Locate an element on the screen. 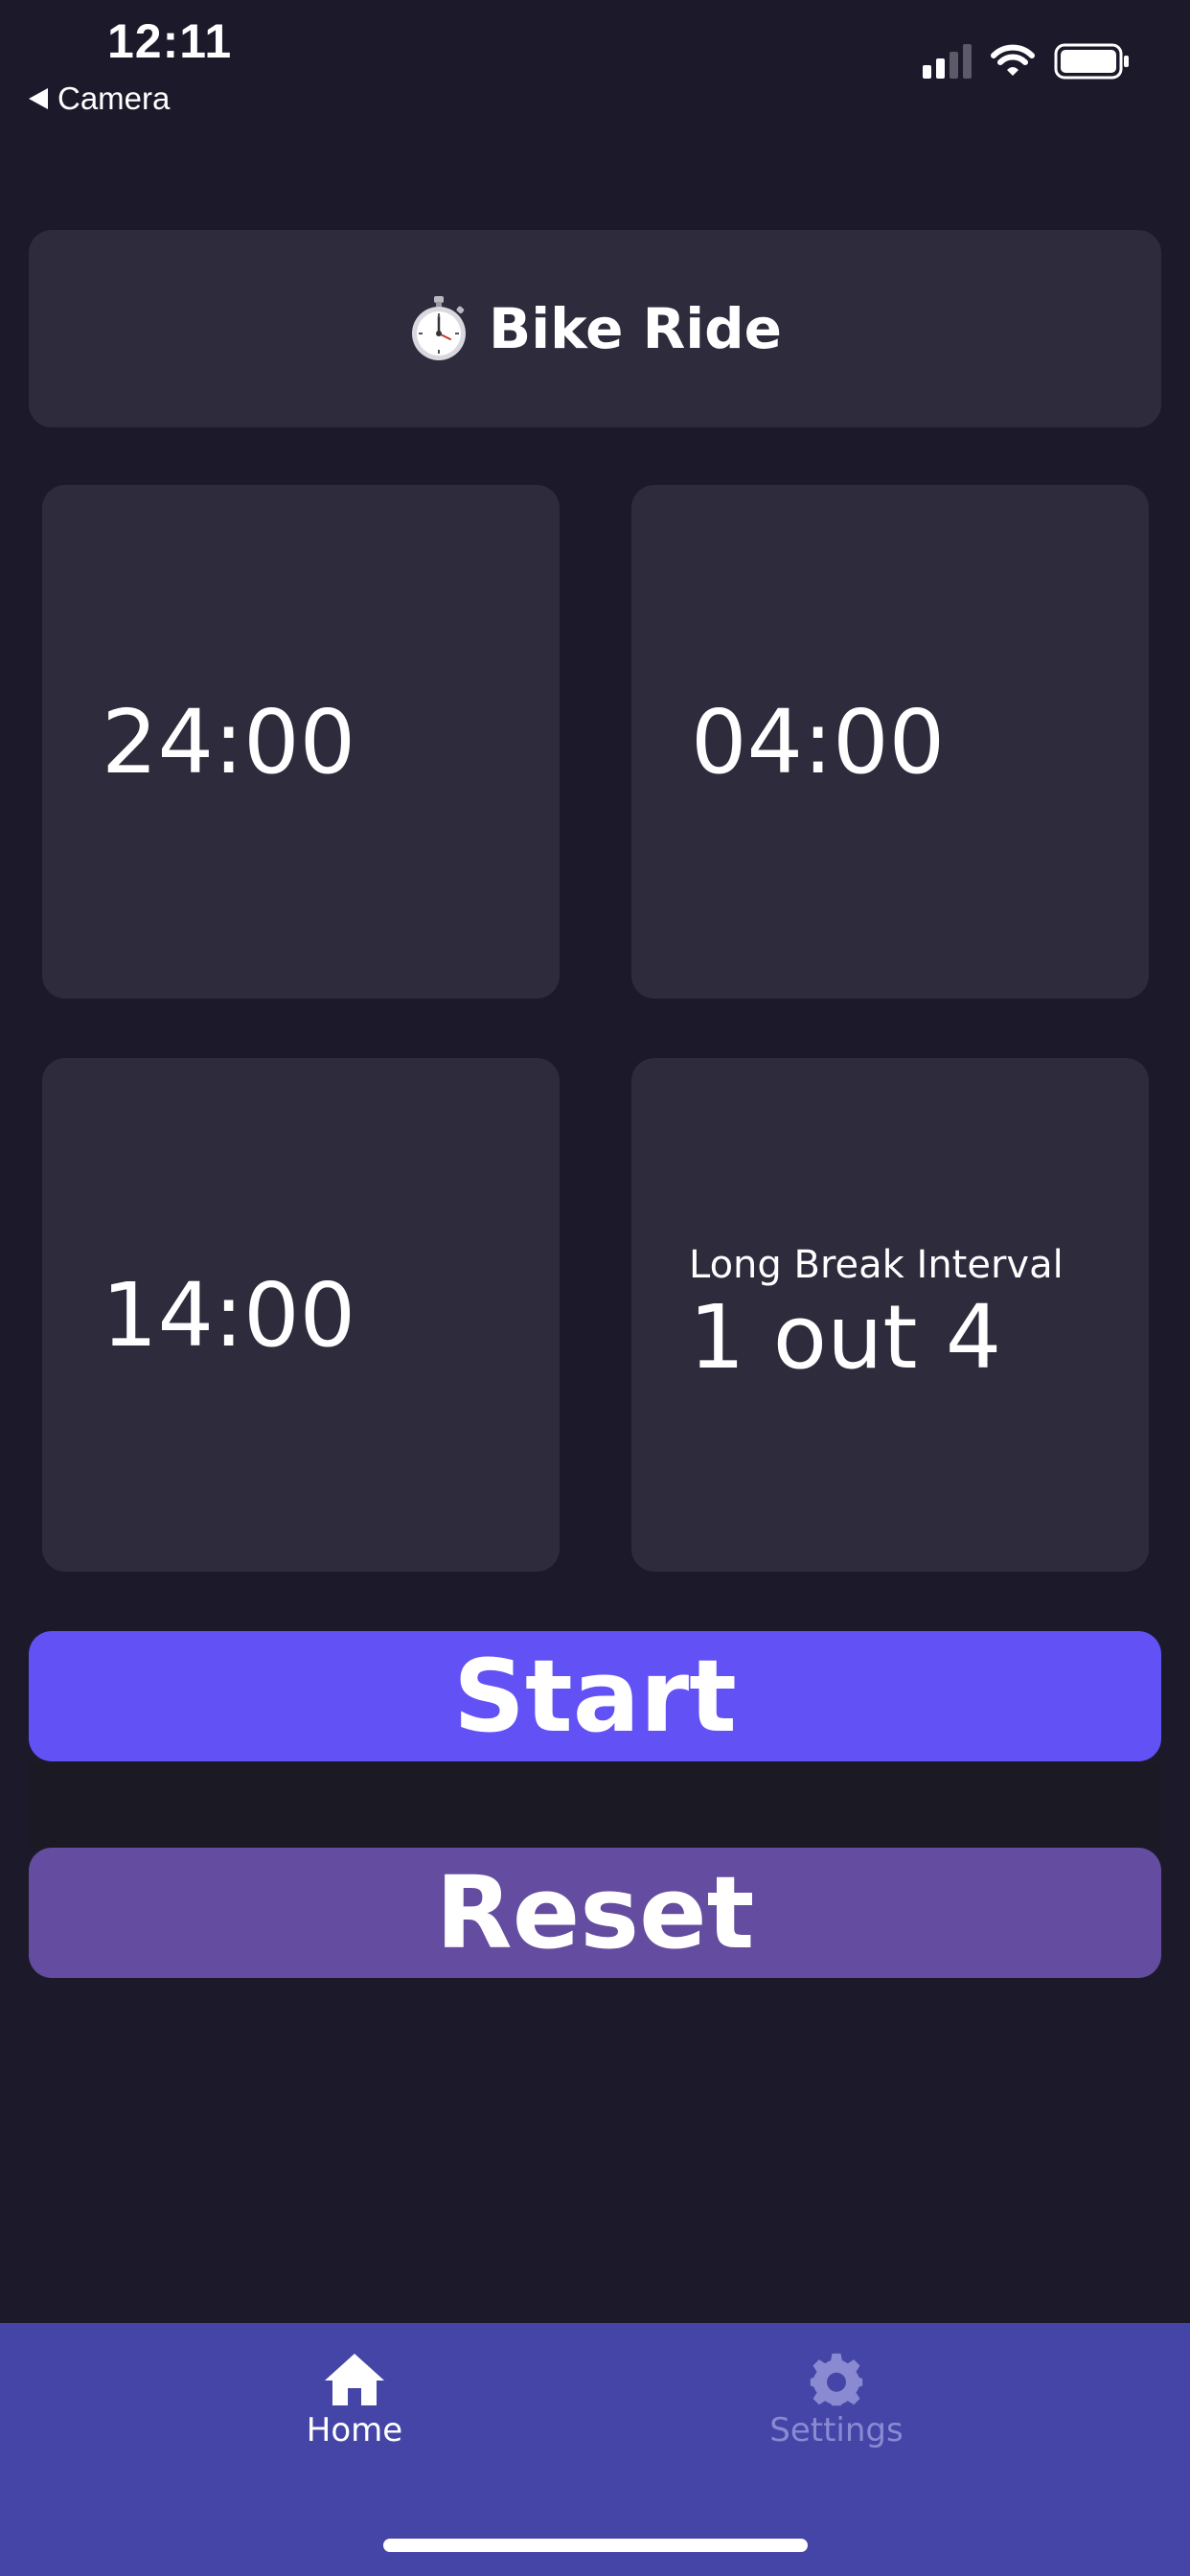  status-icons is located at coordinates (1027, 61).